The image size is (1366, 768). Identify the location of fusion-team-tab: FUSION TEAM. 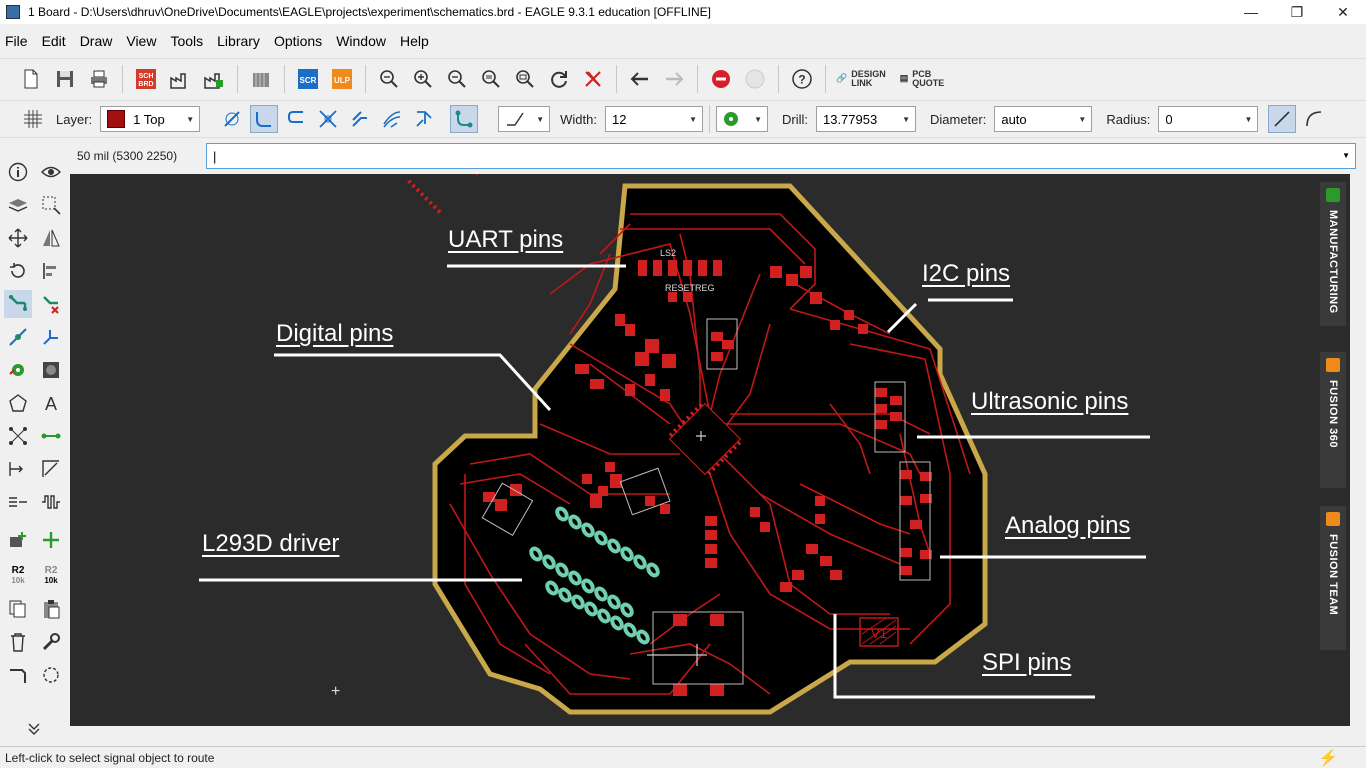
(1333, 578).